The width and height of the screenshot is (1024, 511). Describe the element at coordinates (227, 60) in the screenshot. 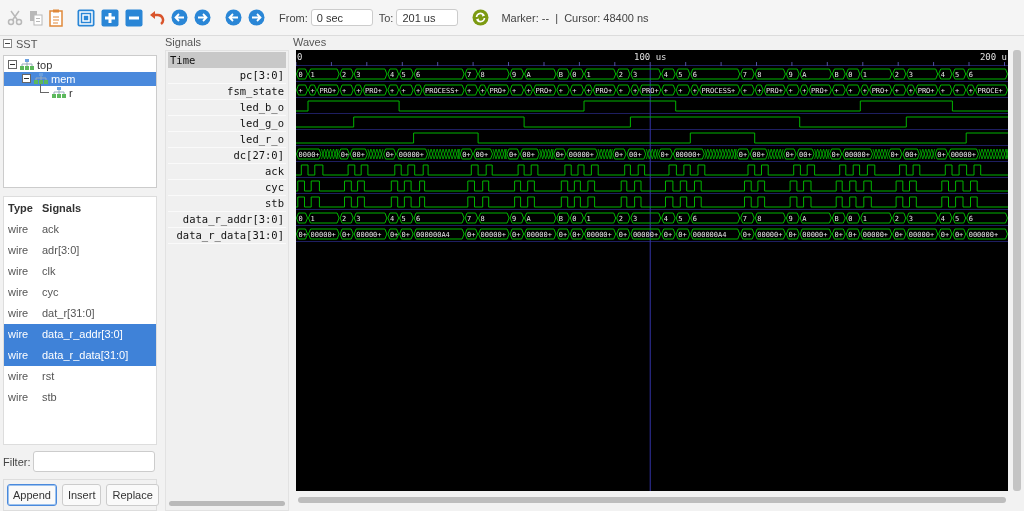

I see `time-header: Time` at that location.